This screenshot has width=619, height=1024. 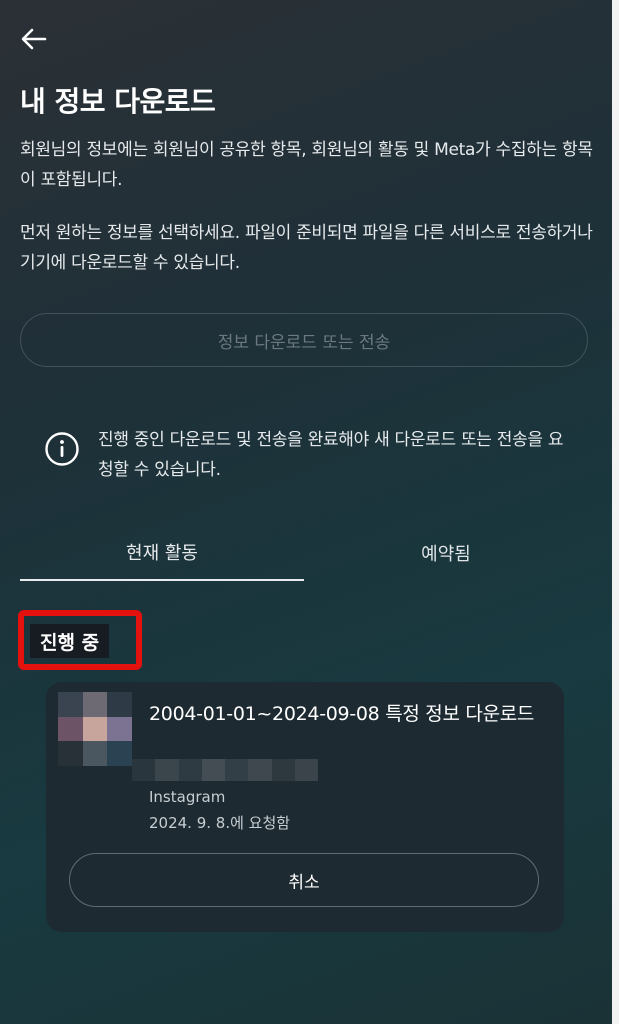 What do you see at coordinates (220, 823) in the screenshot?
I see `request-date: 2024. 9. 8.에 요청함` at bounding box center [220, 823].